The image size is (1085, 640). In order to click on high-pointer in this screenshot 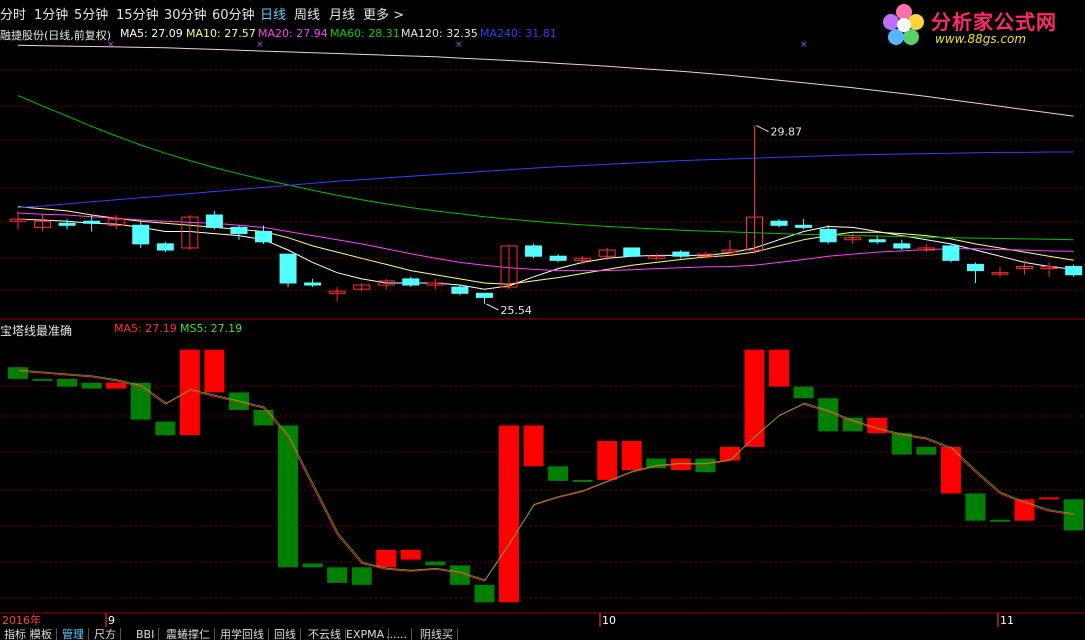, I will do `click(762, 129)`.